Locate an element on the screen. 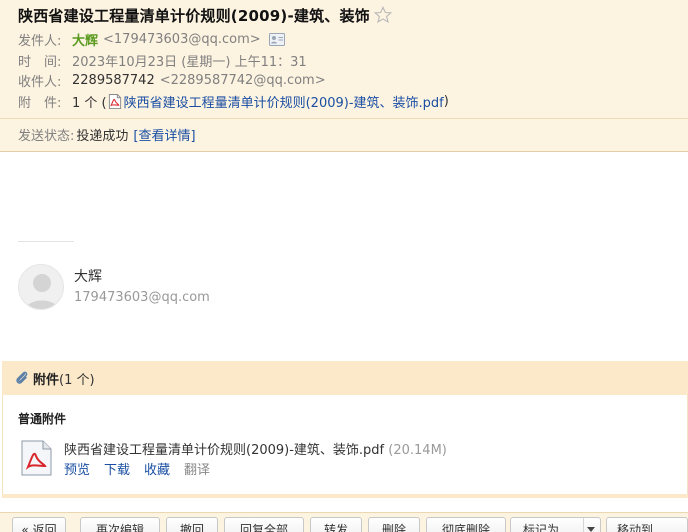  star-icon is located at coordinates (382, 15).